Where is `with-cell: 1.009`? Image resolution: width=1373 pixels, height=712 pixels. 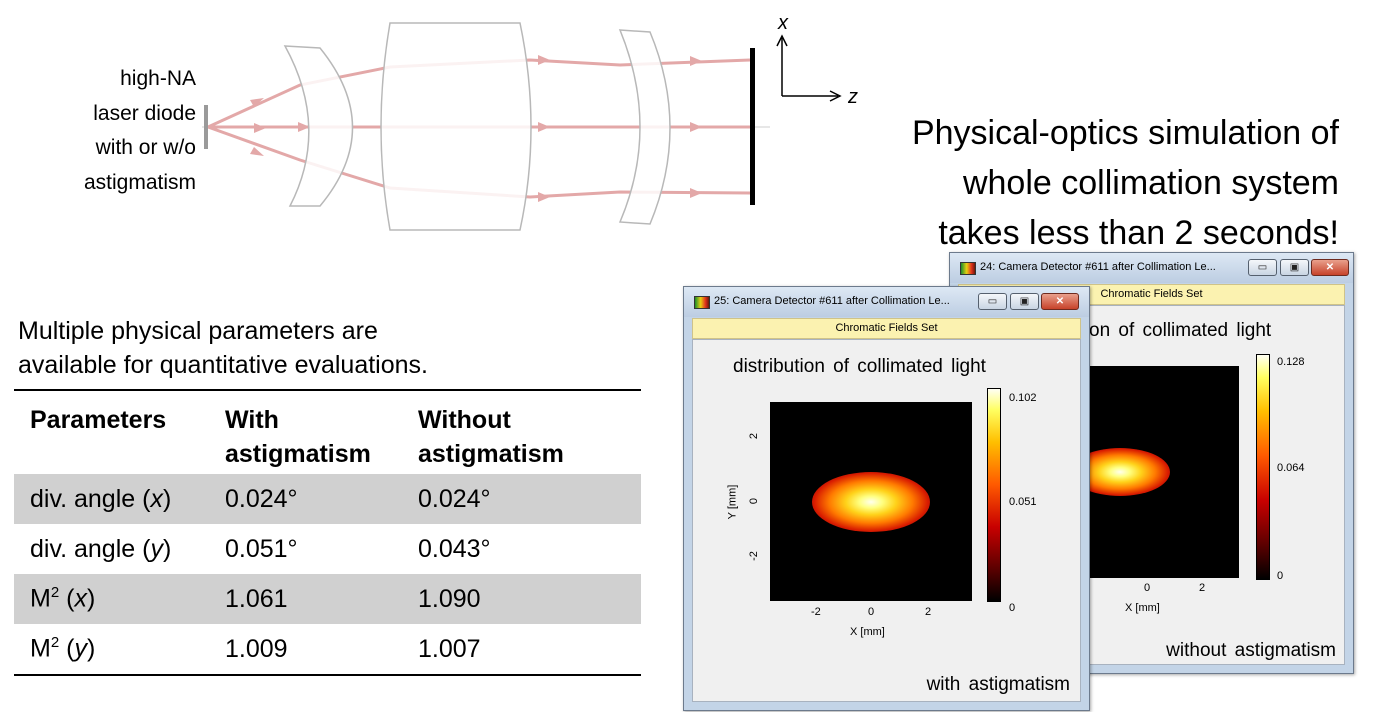 with-cell: 1.009 is located at coordinates (256, 648).